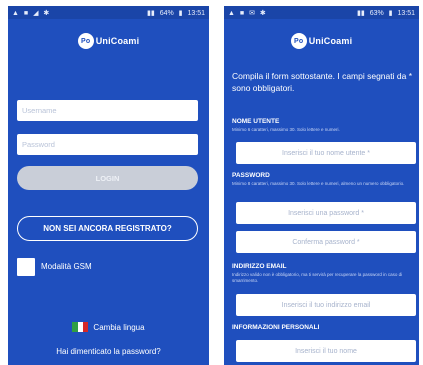  What do you see at coordinates (252, 13) in the screenshot?
I see `mail-icon: ✉` at bounding box center [252, 13].